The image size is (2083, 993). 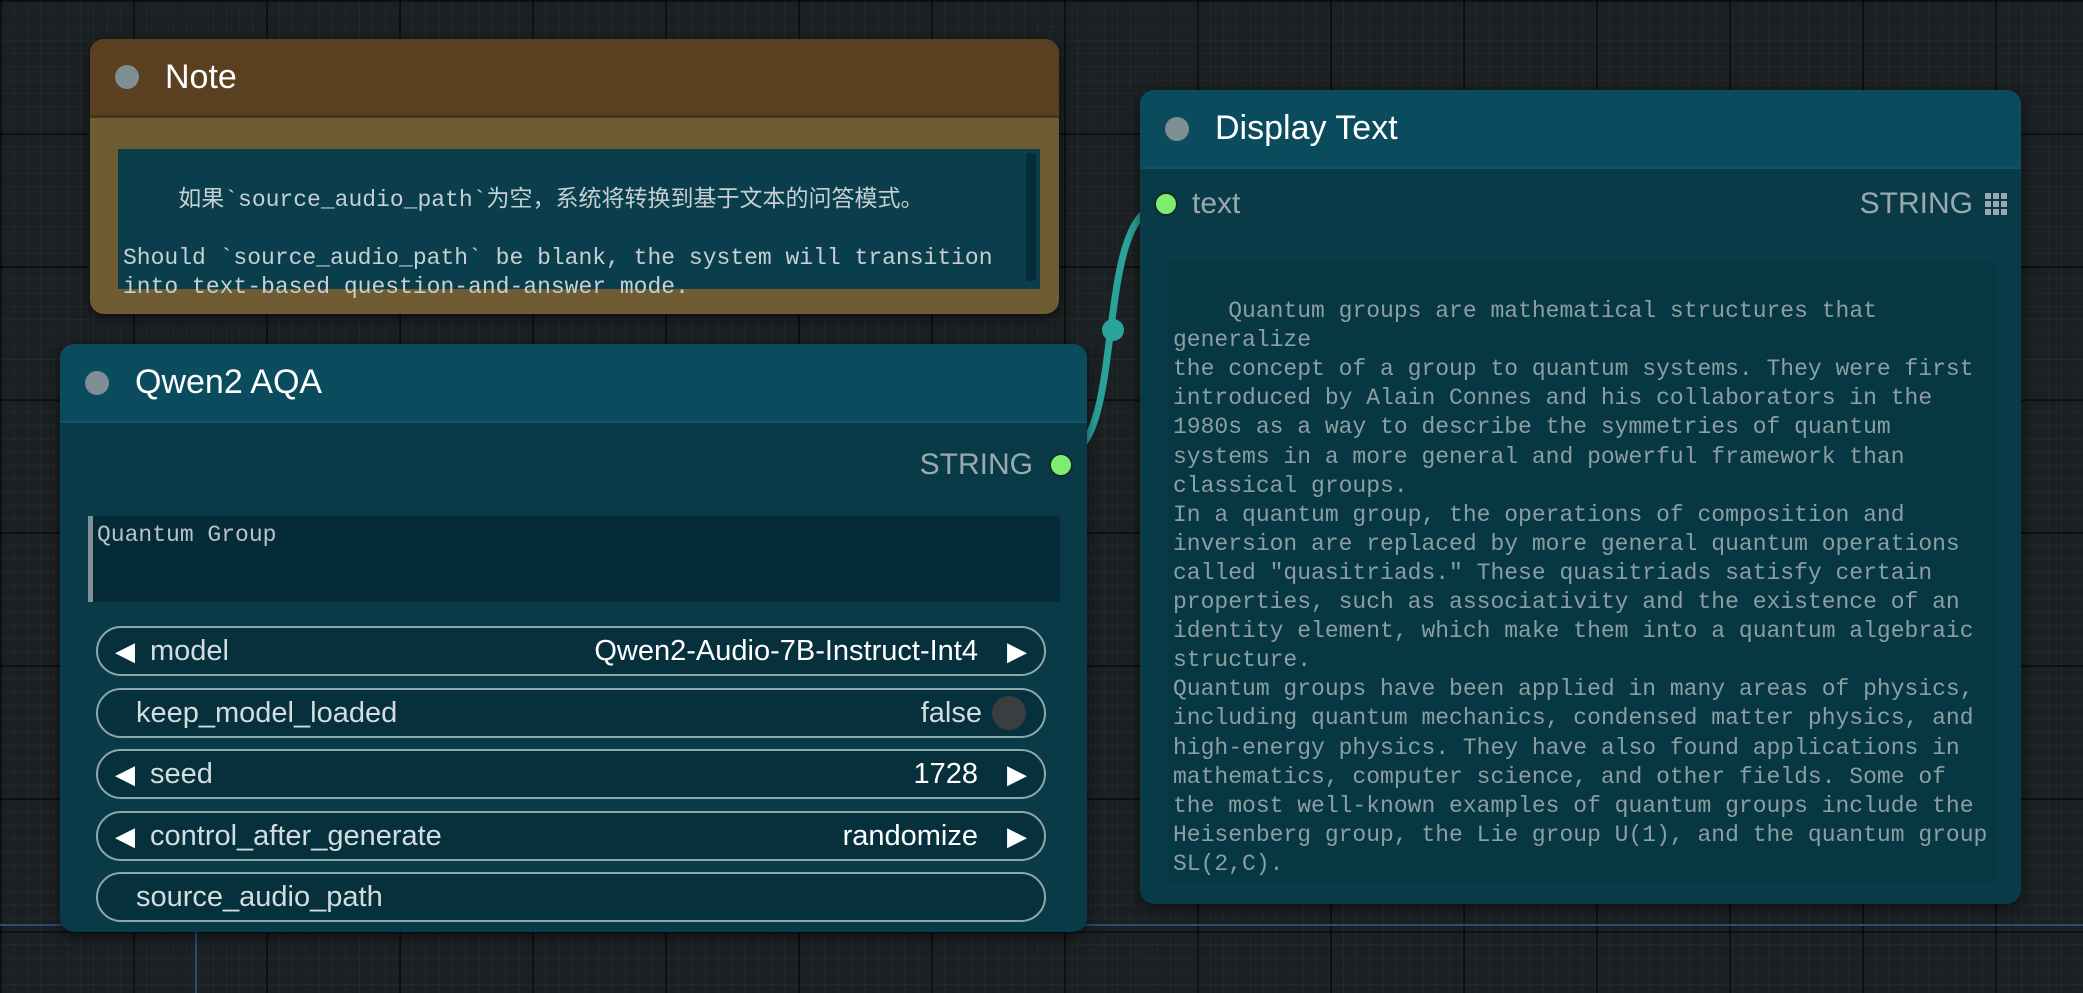 I want to click on toggle-knob-icon, so click(x=1009, y=713).